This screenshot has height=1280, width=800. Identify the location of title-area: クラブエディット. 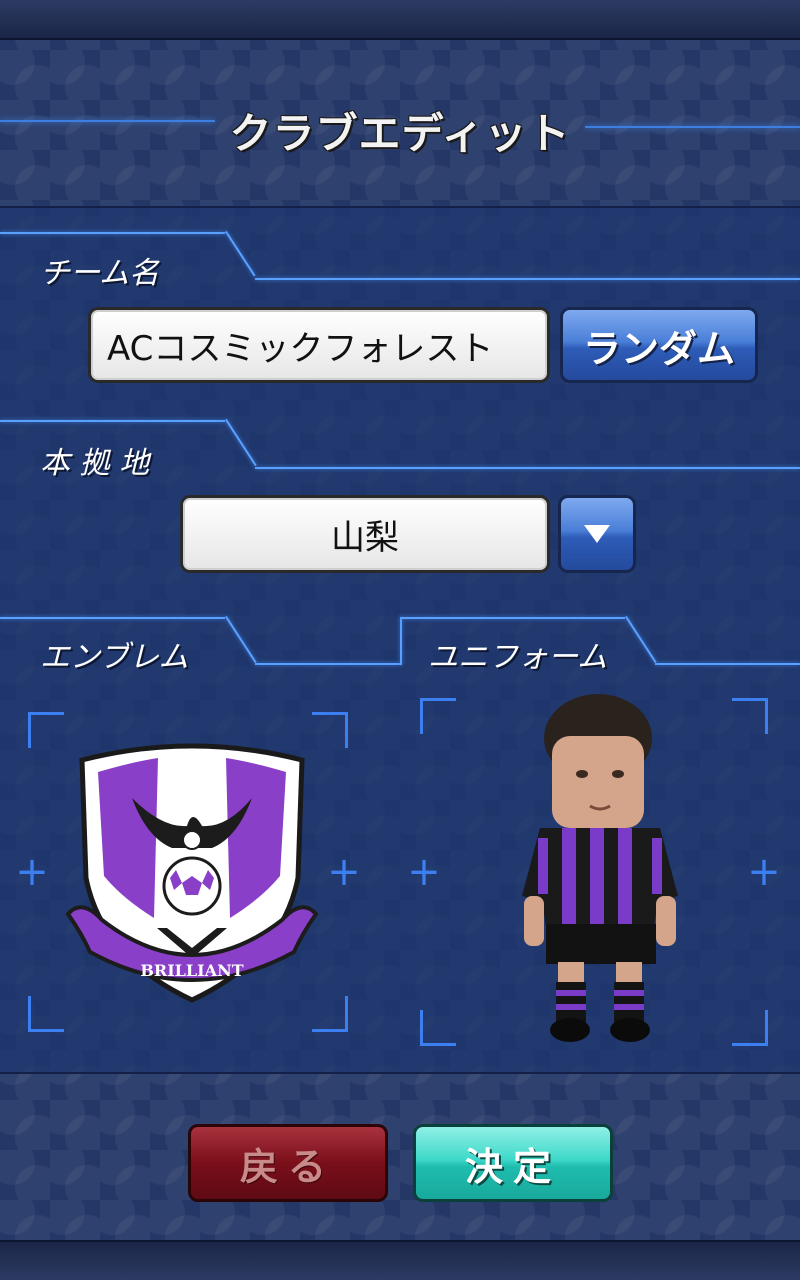
(400, 123).